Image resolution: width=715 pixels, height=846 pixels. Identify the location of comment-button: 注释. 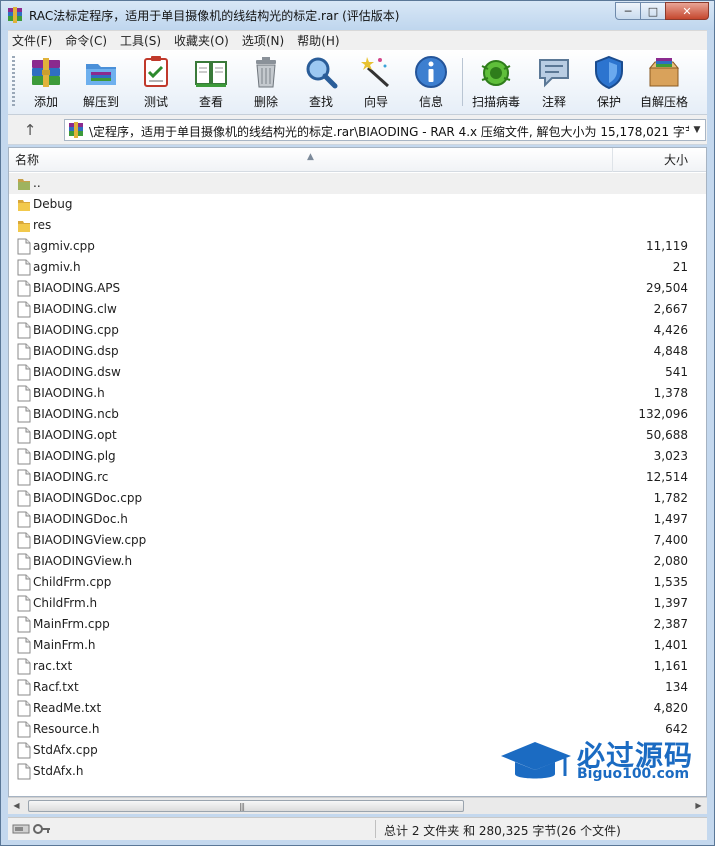
(554, 82).